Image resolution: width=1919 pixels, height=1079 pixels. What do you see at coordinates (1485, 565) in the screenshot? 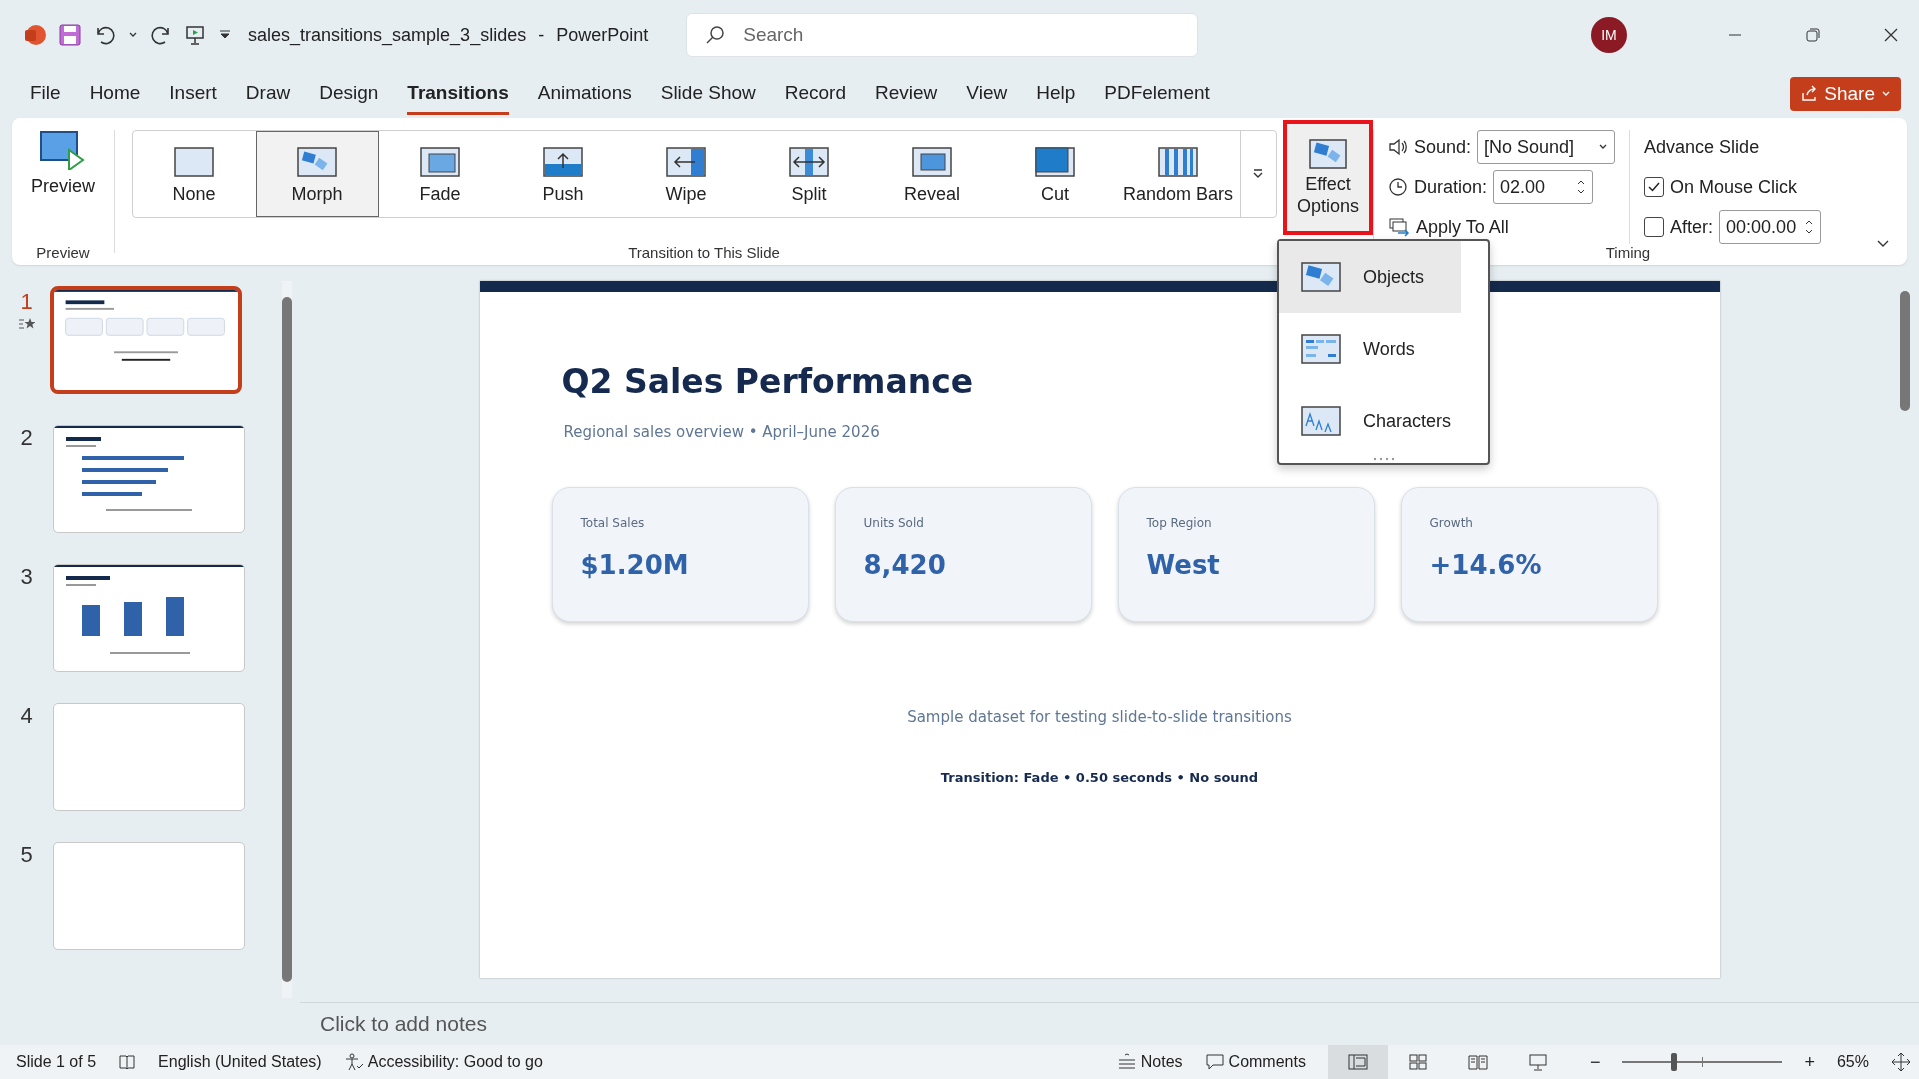
I see `metric-value: +14.6%` at bounding box center [1485, 565].